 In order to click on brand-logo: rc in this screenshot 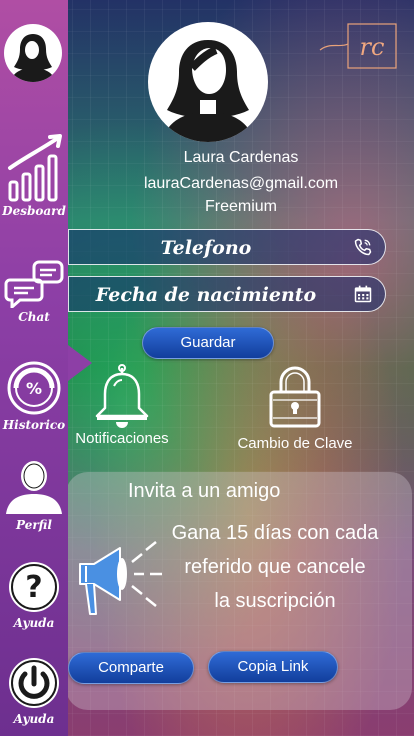, I will do `click(359, 47)`.